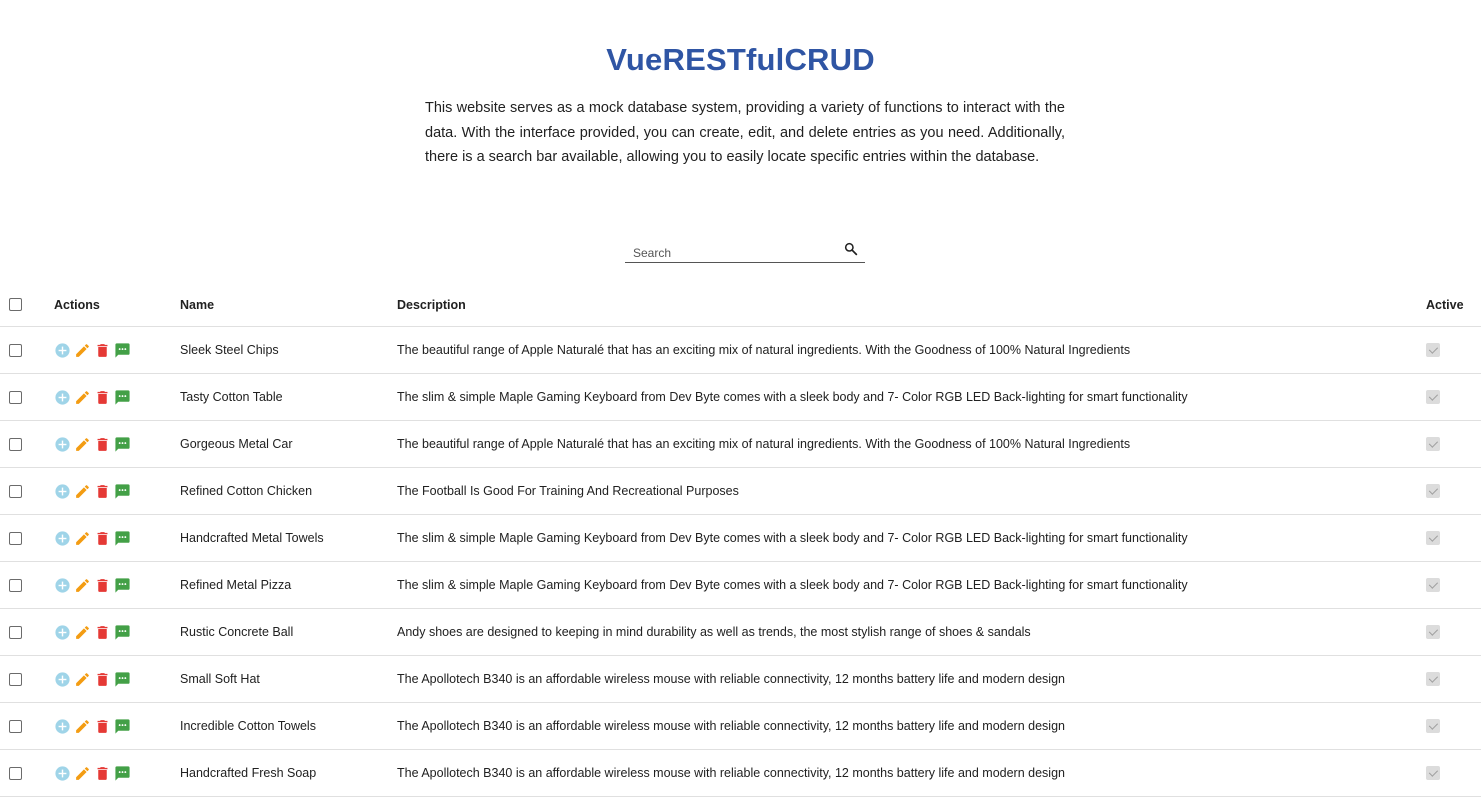 The image size is (1481, 811). Describe the element at coordinates (197, 304) in the screenshot. I see `column-header-name: Name` at that location.